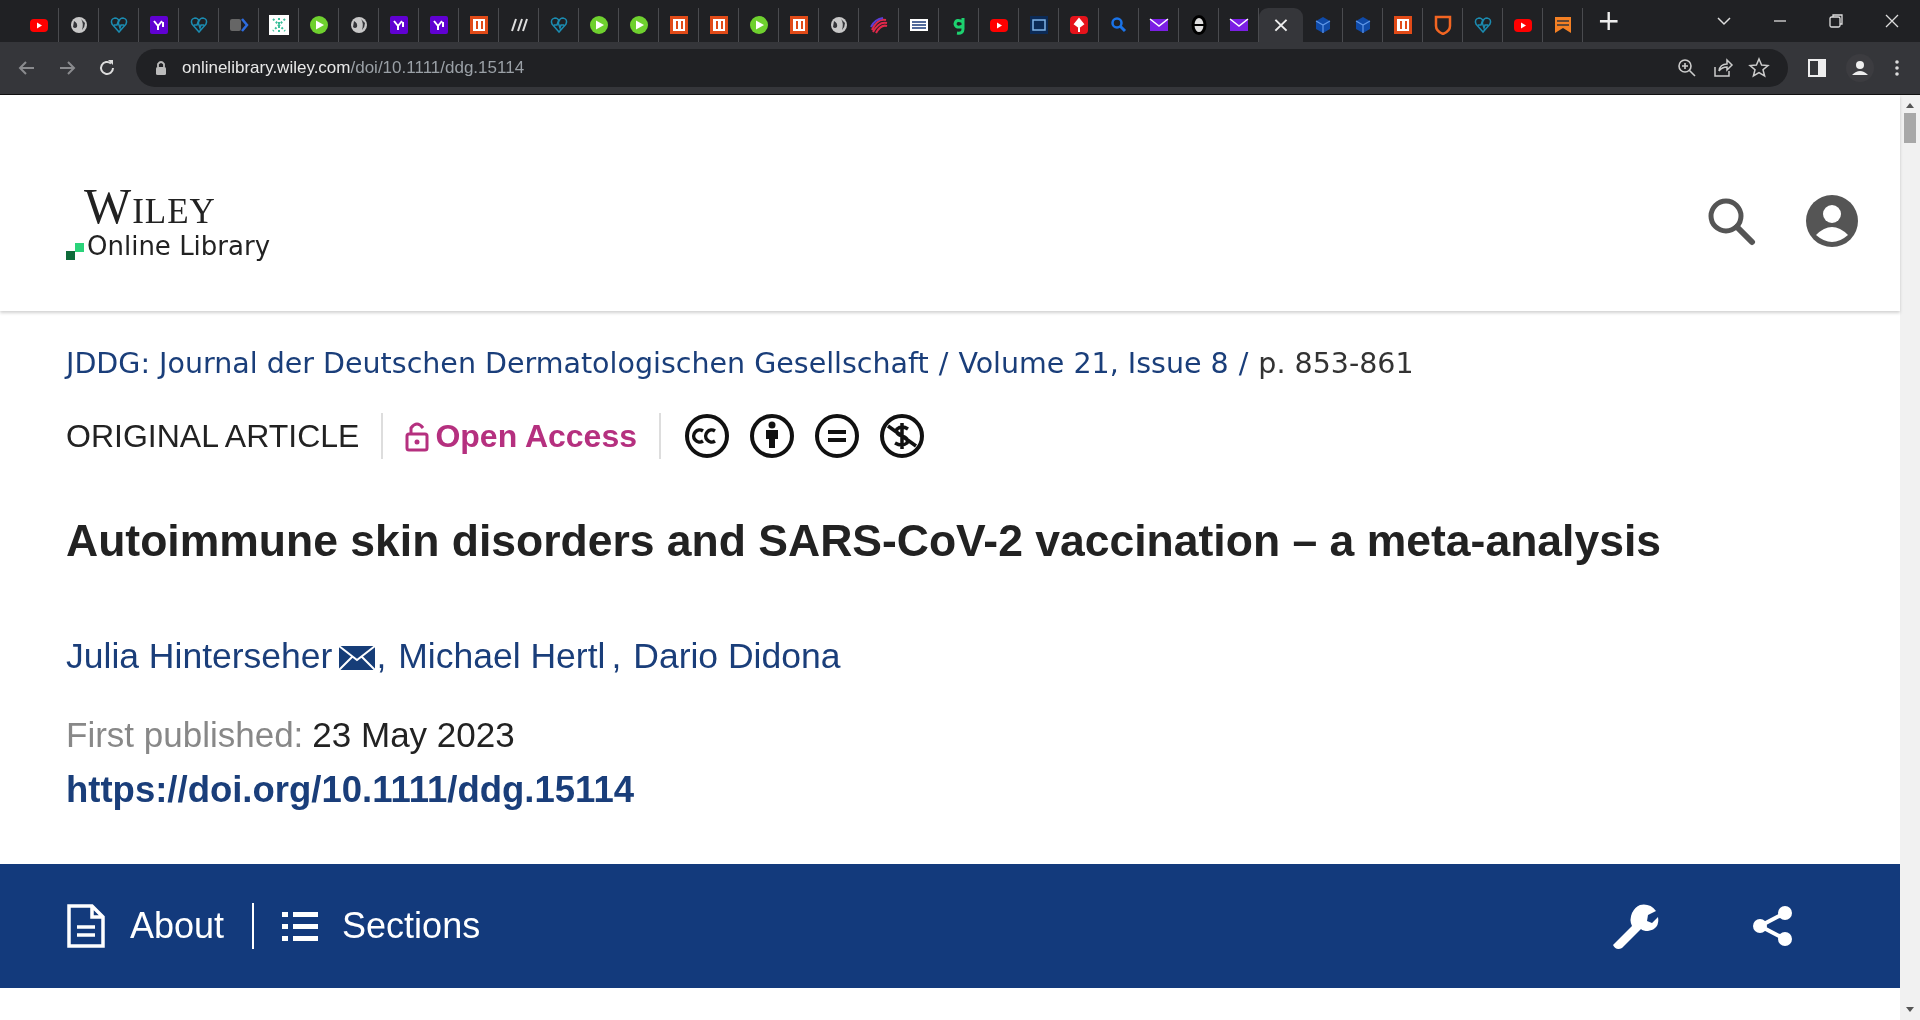  What do you see at coordinates (1860, 68) in the screenshot?
I see `profile-icon` at bounding box center [1860, 68].